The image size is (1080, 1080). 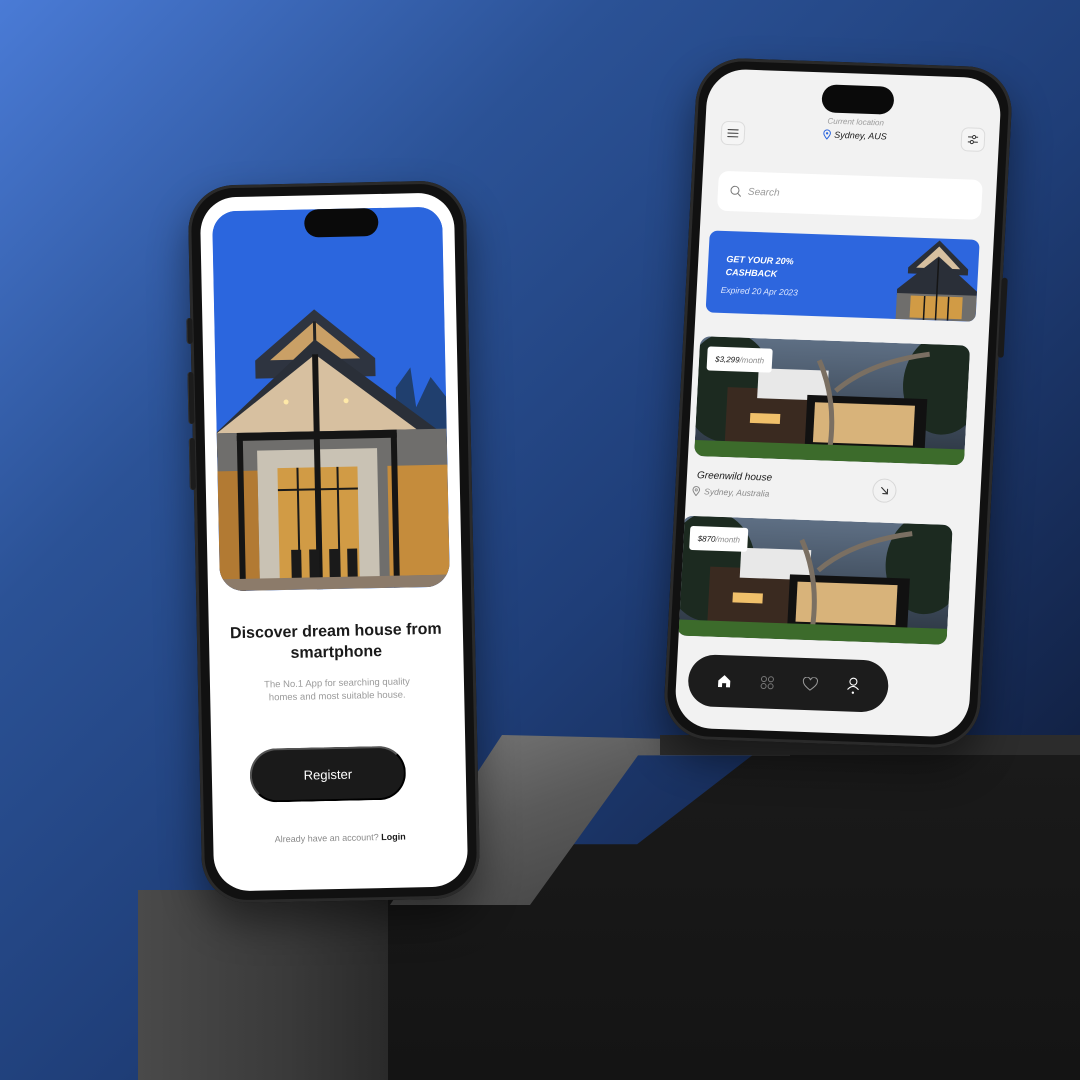 I want to click on login-prompt-line: Already have an account? Login, so click(x=340, y=837).